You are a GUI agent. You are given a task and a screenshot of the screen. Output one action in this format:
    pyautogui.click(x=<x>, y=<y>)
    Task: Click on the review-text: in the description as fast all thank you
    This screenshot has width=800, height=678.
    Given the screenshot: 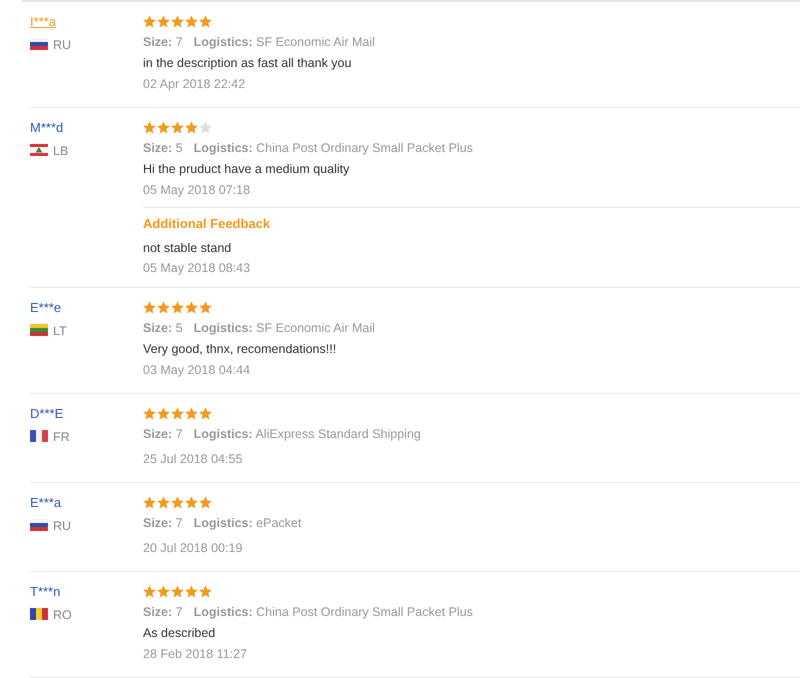 What is the action you would take?
    pyautogui.click(x=247, y=63)
    